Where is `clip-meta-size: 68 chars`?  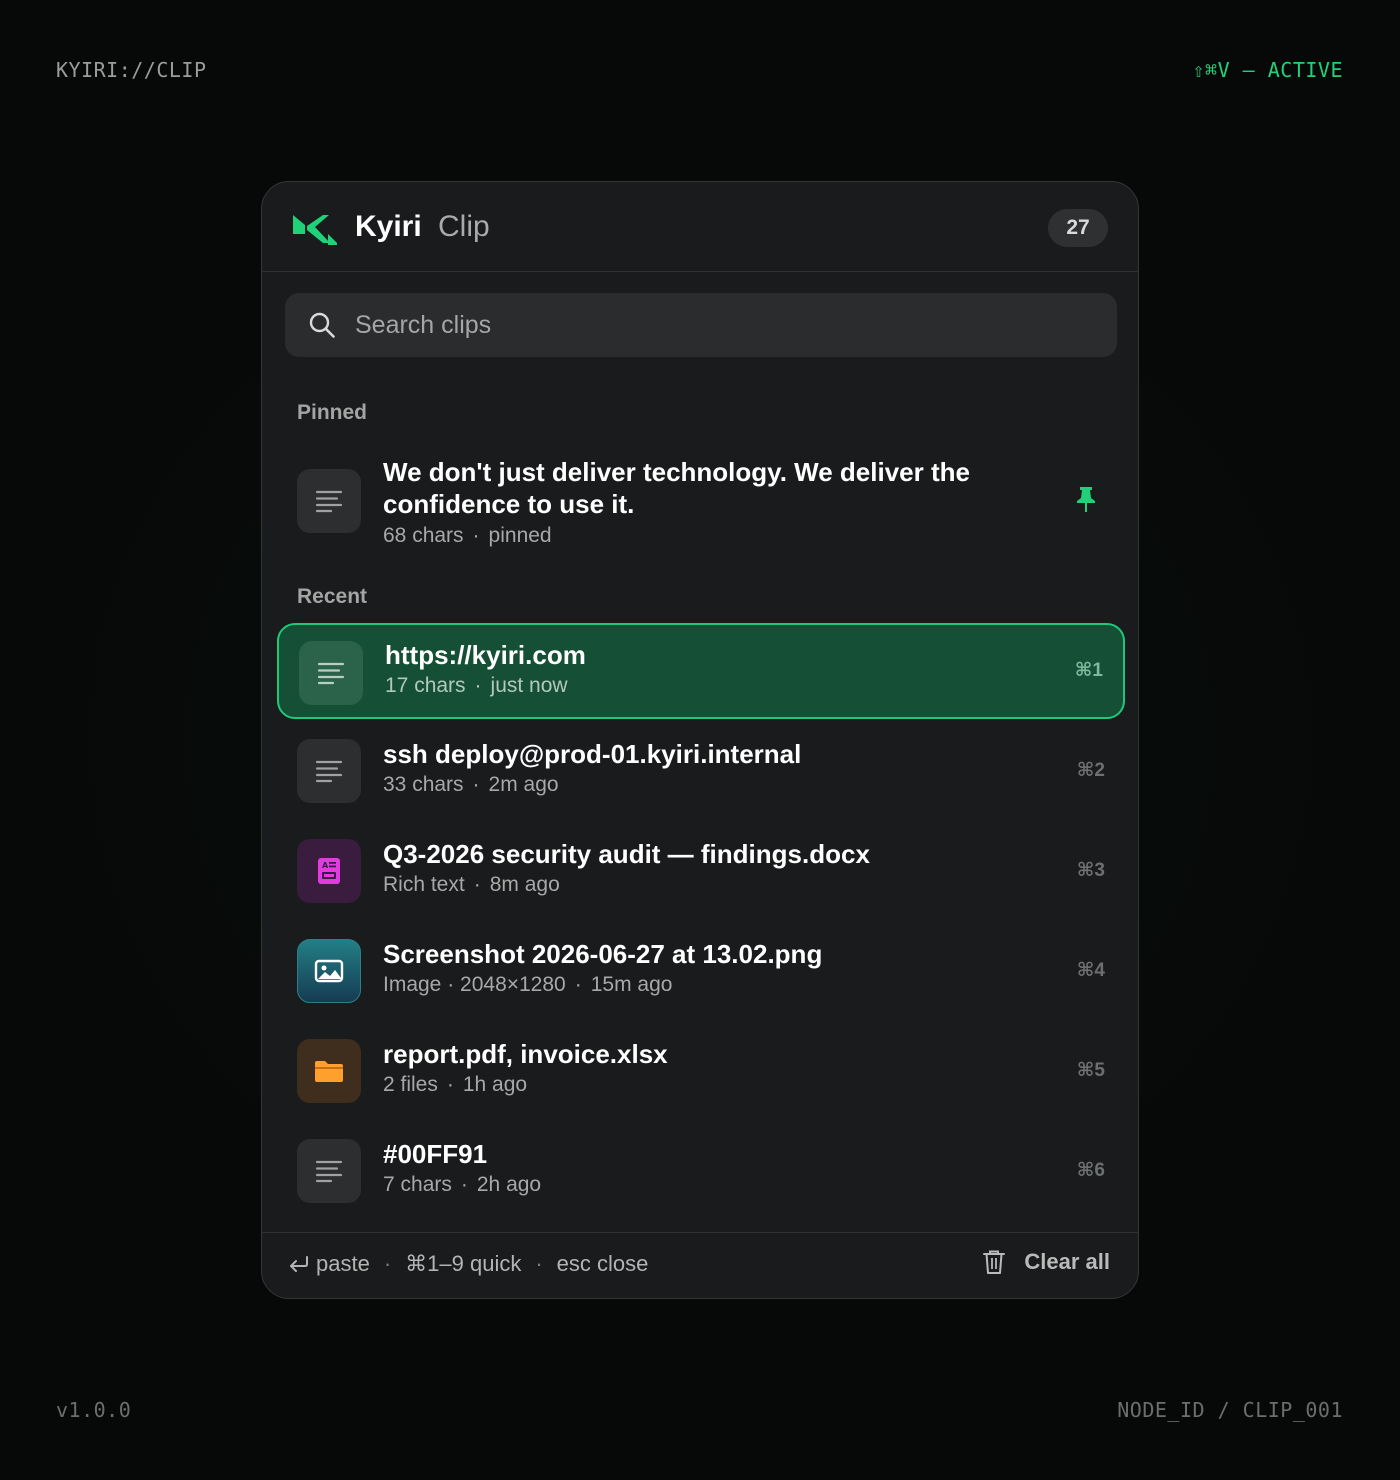 clip-meta-size: 68 chars is located at coordinates (423, 535).